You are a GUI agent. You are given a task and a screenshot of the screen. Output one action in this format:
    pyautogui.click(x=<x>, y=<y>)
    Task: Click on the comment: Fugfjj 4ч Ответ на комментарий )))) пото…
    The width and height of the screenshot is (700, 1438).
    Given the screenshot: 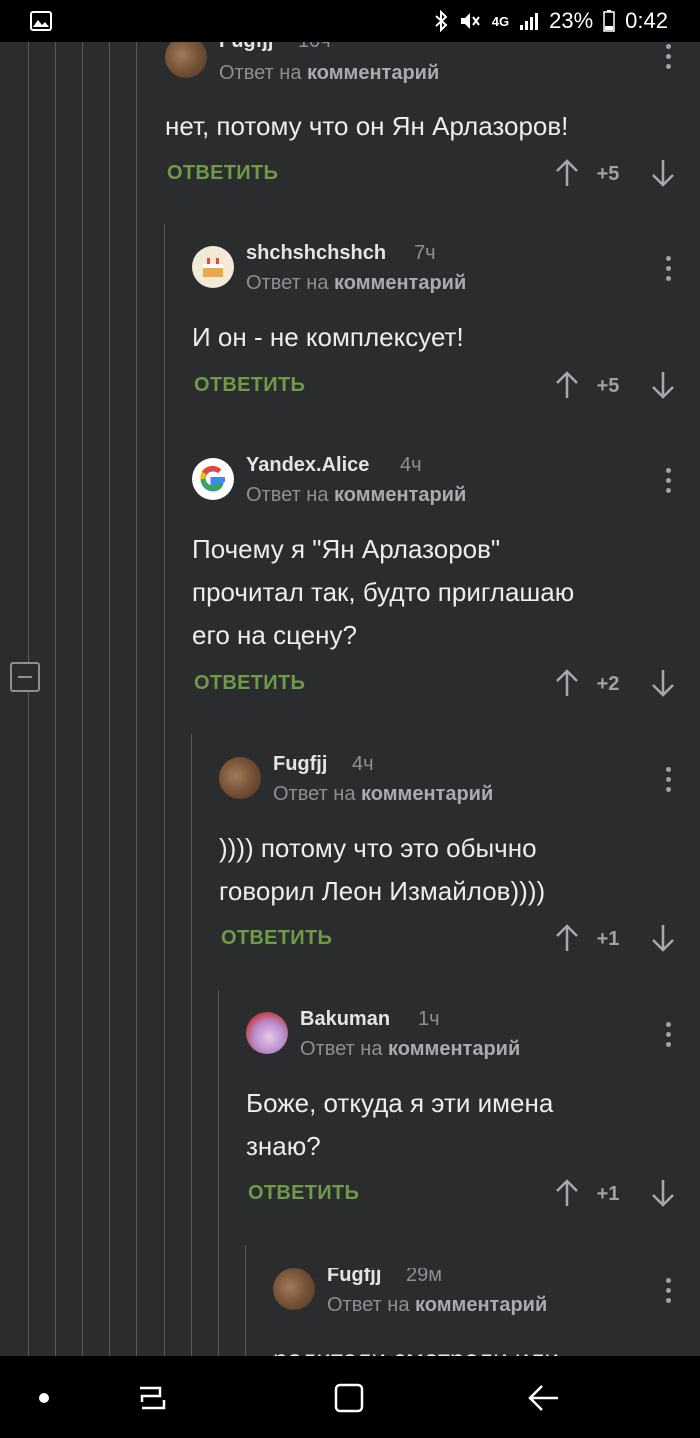 What is the action you would take?
    pyautogui.click(x=459, y=865)
    